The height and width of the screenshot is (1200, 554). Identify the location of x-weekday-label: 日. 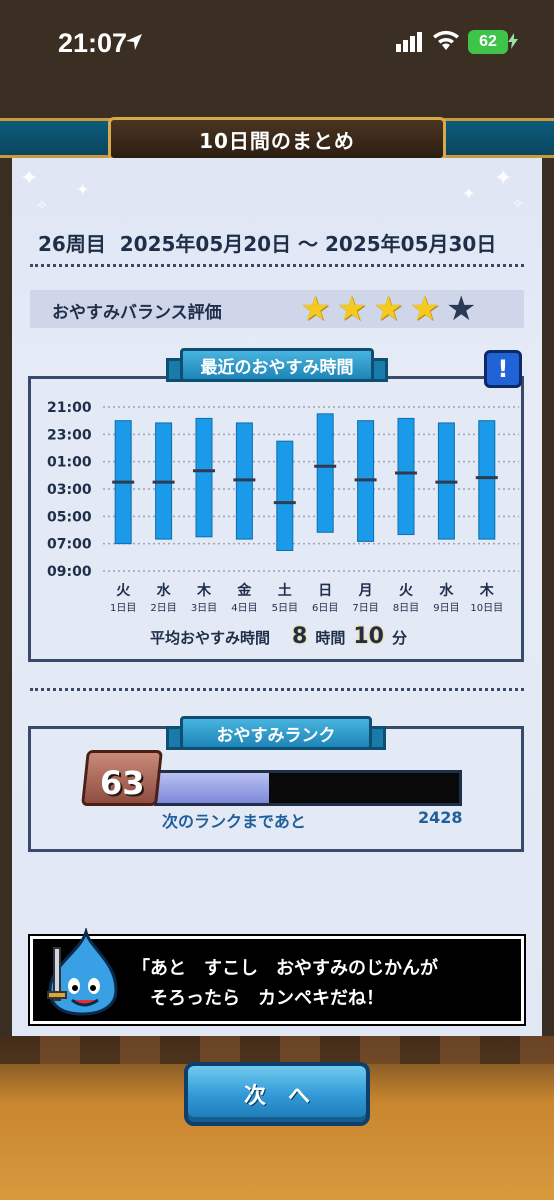
(325, 591).